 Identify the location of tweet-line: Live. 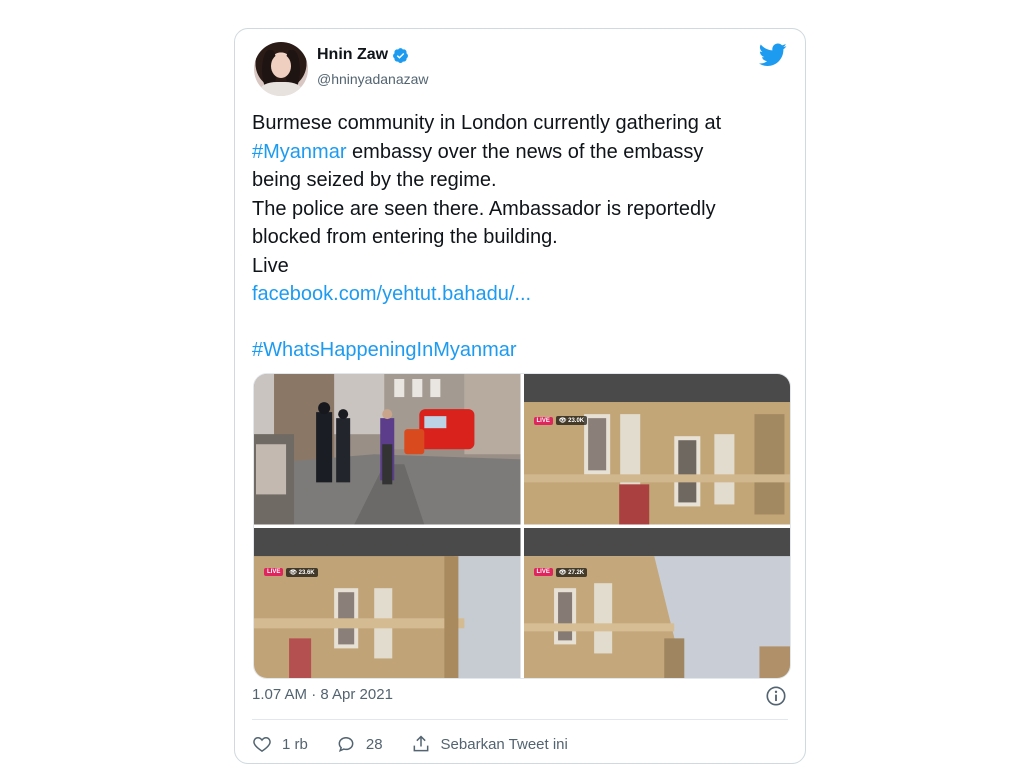
(270, 265).